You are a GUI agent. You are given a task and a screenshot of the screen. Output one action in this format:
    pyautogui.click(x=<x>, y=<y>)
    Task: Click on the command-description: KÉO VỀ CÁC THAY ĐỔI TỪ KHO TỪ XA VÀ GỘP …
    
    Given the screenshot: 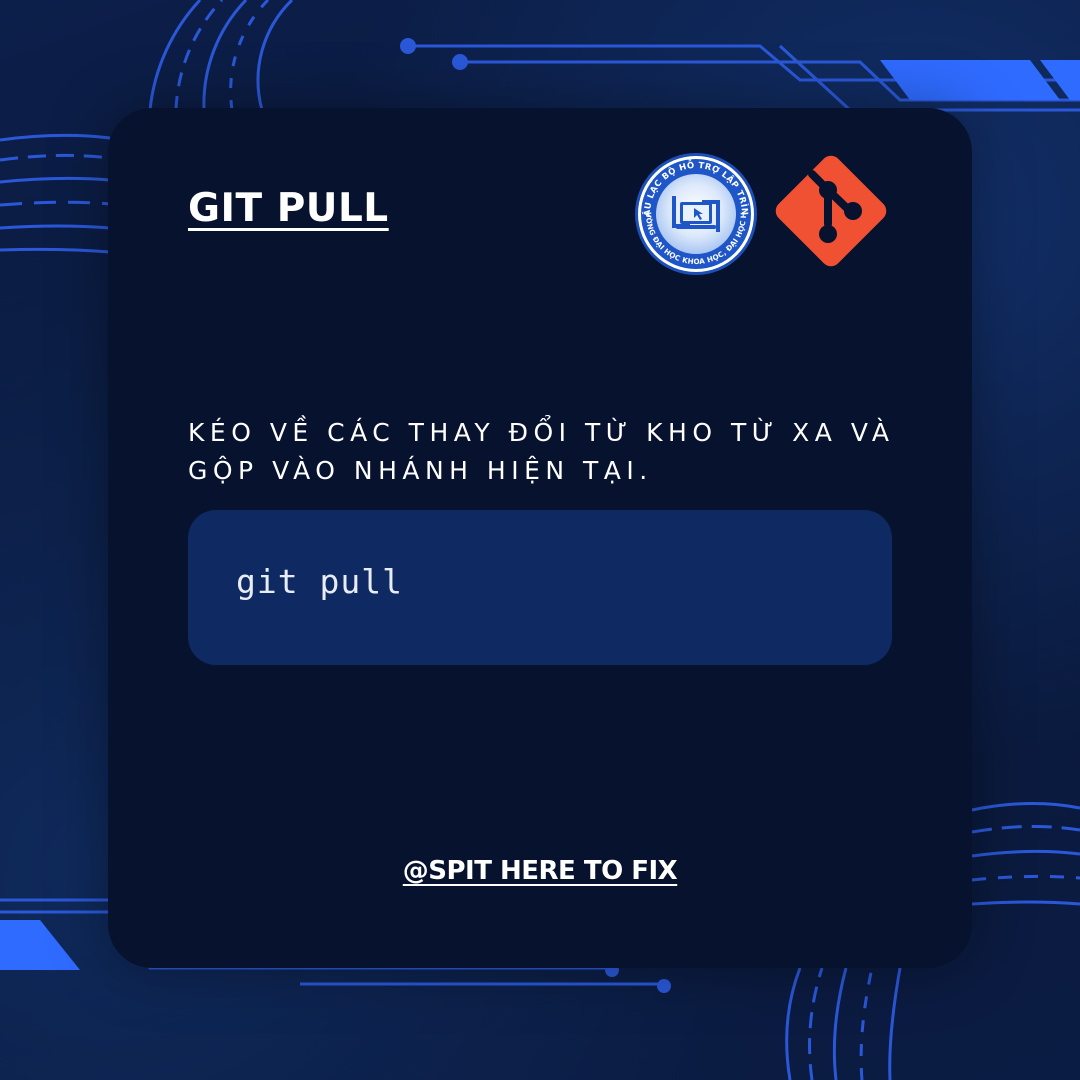 What is the action you would take?
    pyautogui.click(x=541, y=451)
    